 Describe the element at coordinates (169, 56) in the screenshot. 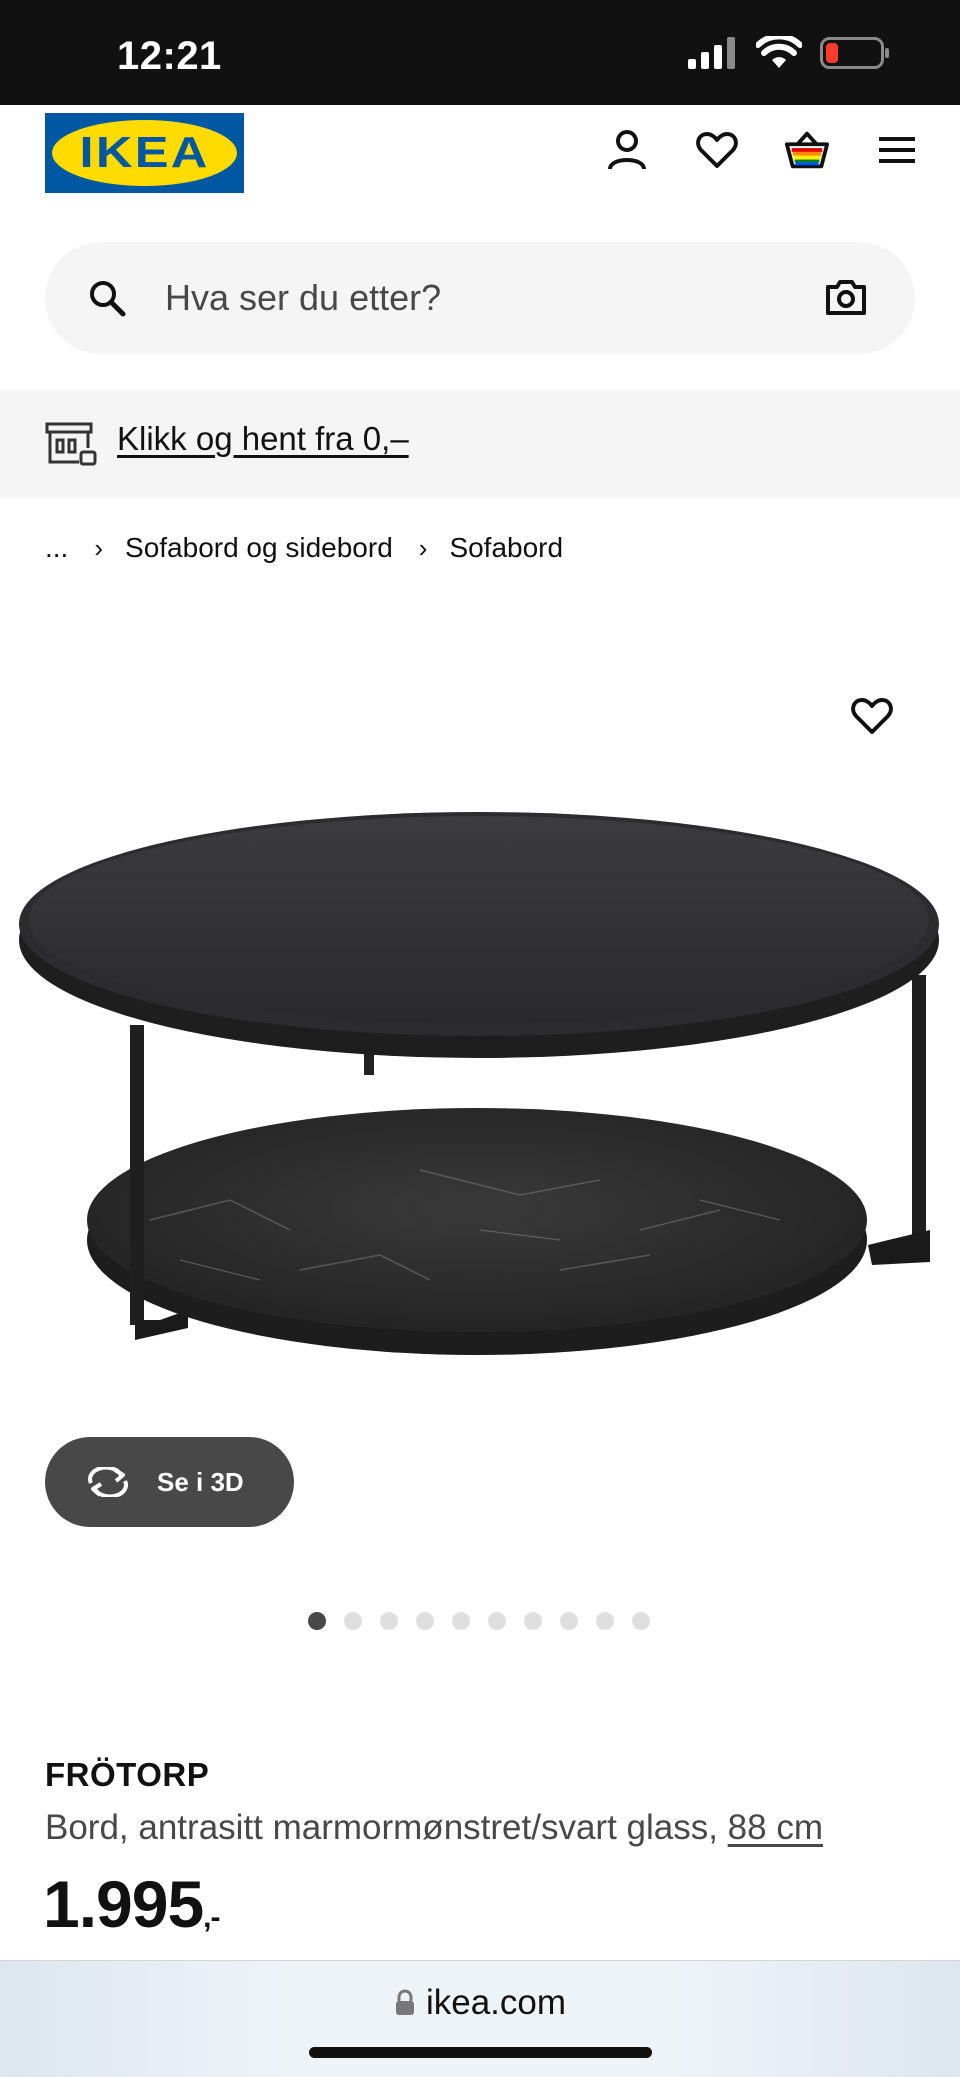

I see `status-time: 12:21` at that location.